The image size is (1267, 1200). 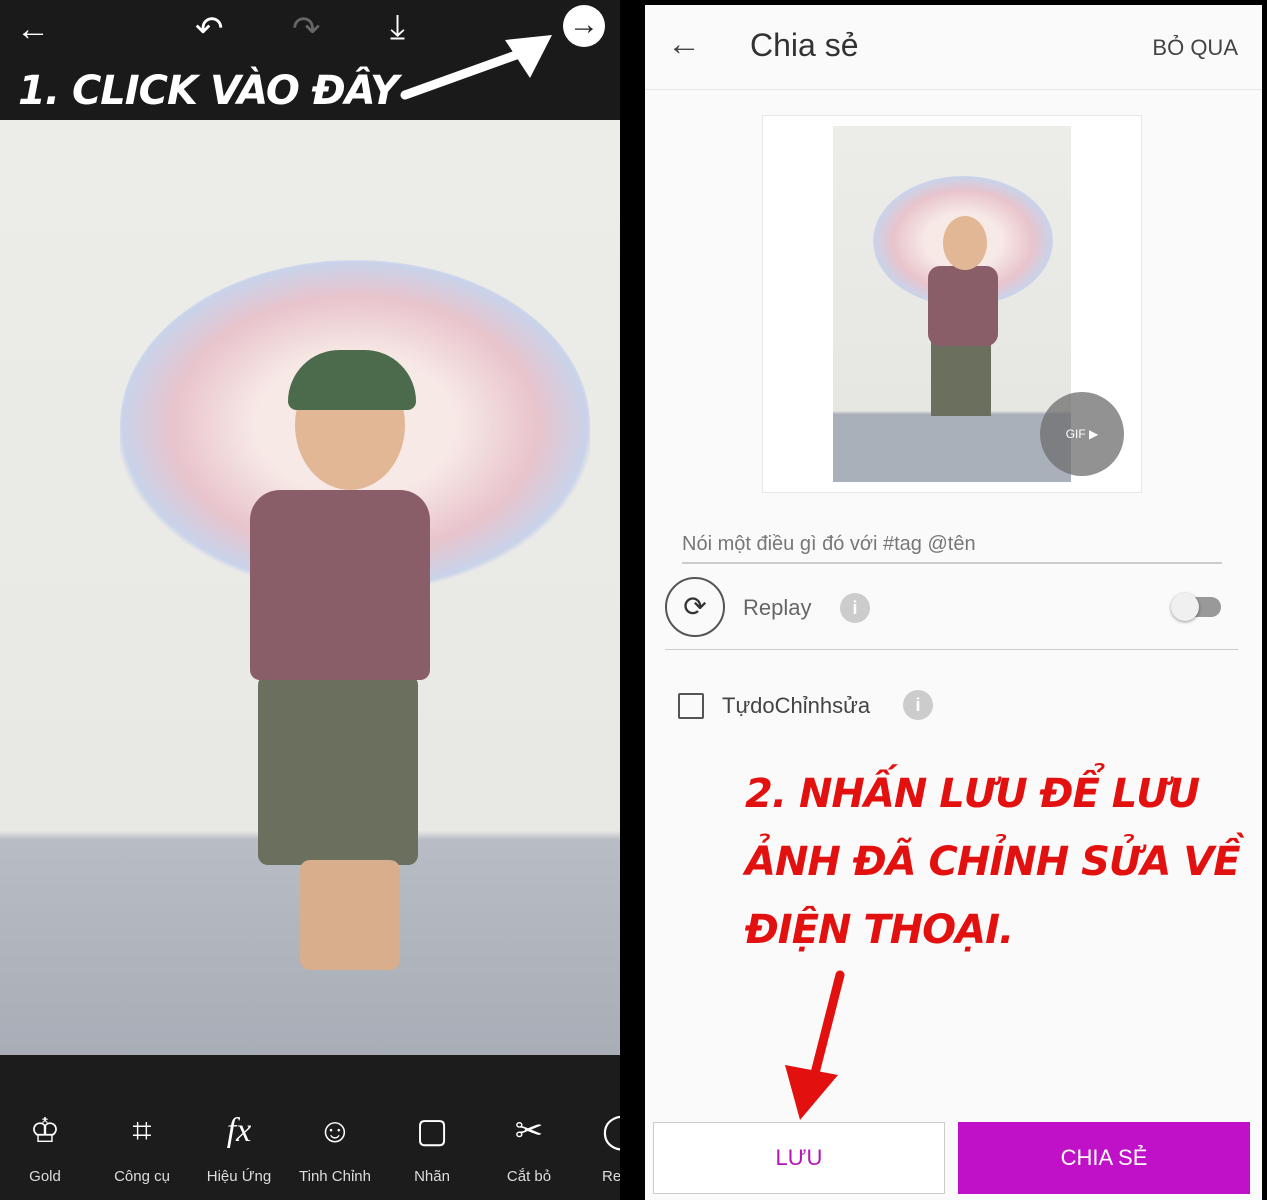 I want to click on arrow-to-save, so click(x=826, y=1030).